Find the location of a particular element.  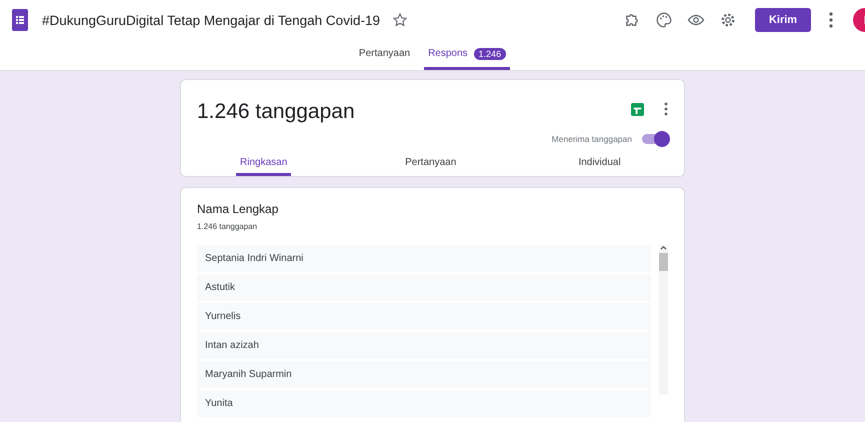

send-button: Kirim is located at coordinates (783, 20).